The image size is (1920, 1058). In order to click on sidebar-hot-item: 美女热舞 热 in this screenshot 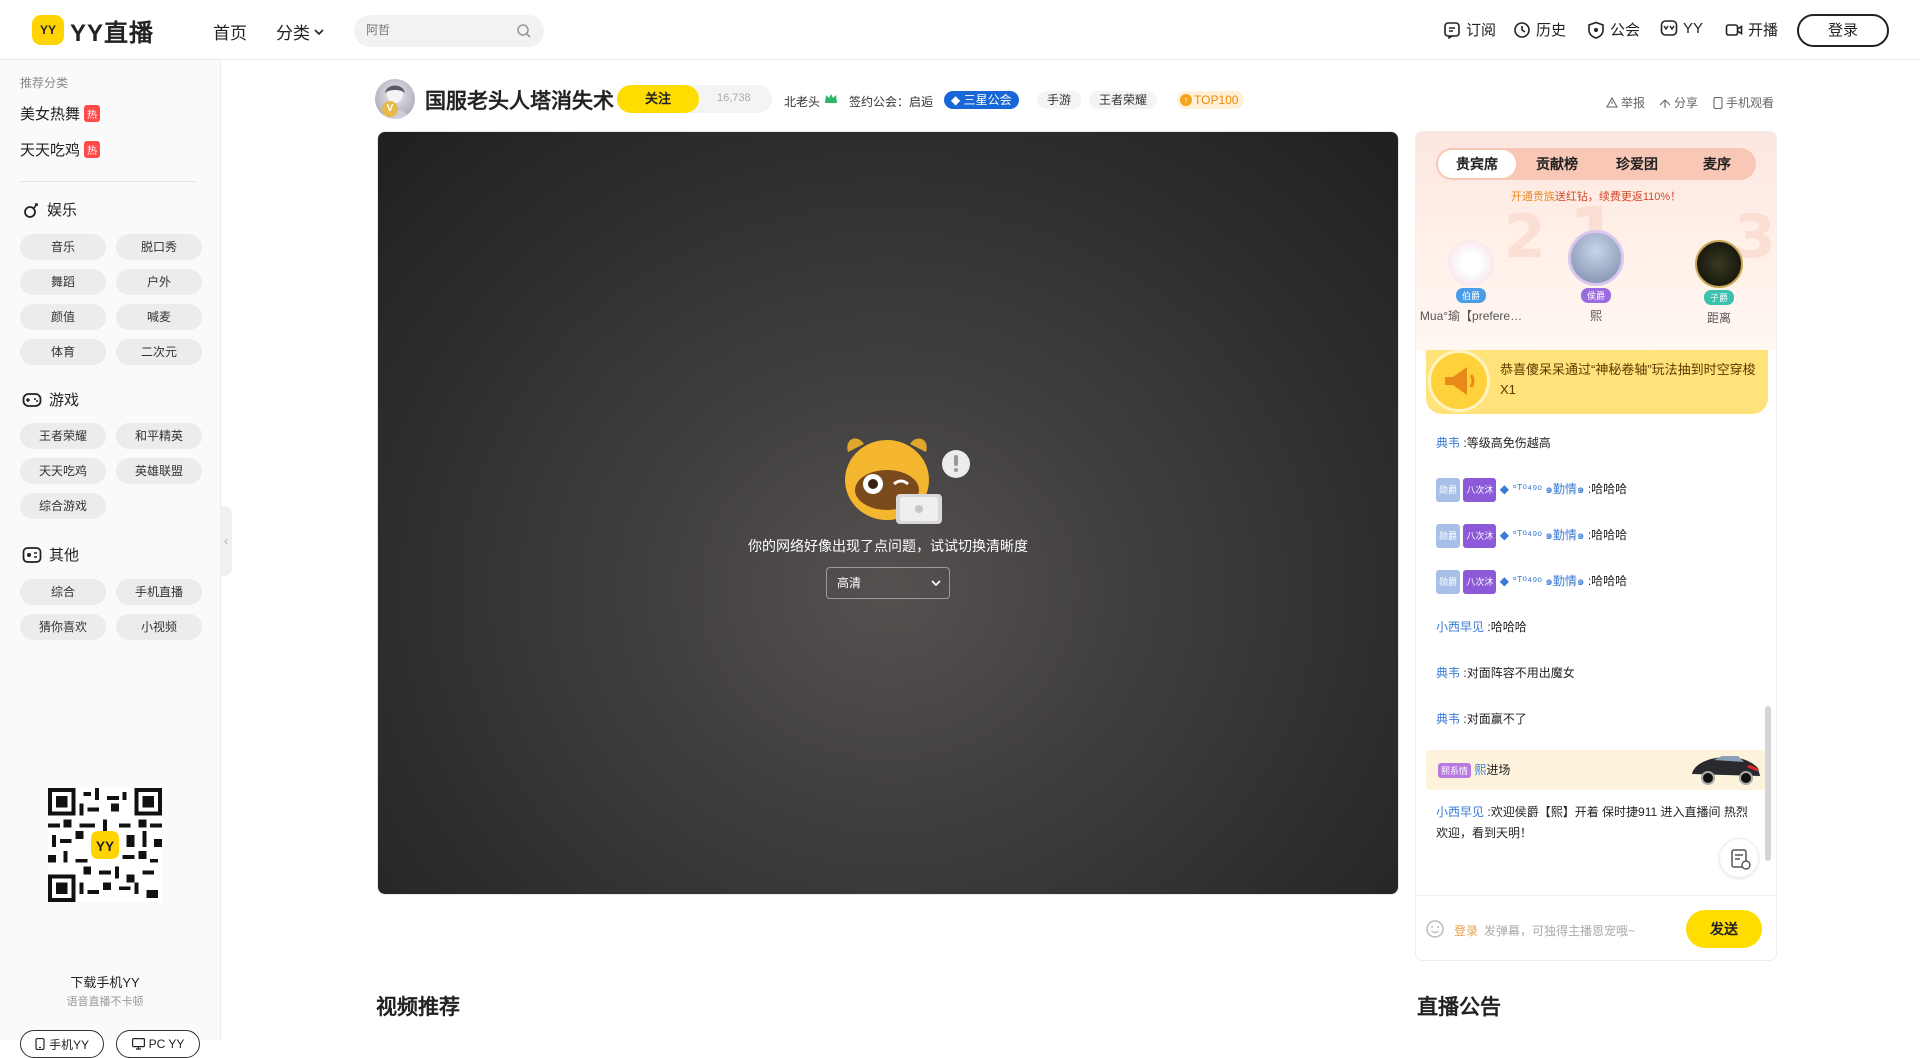, I will do `click(60, 113)`.